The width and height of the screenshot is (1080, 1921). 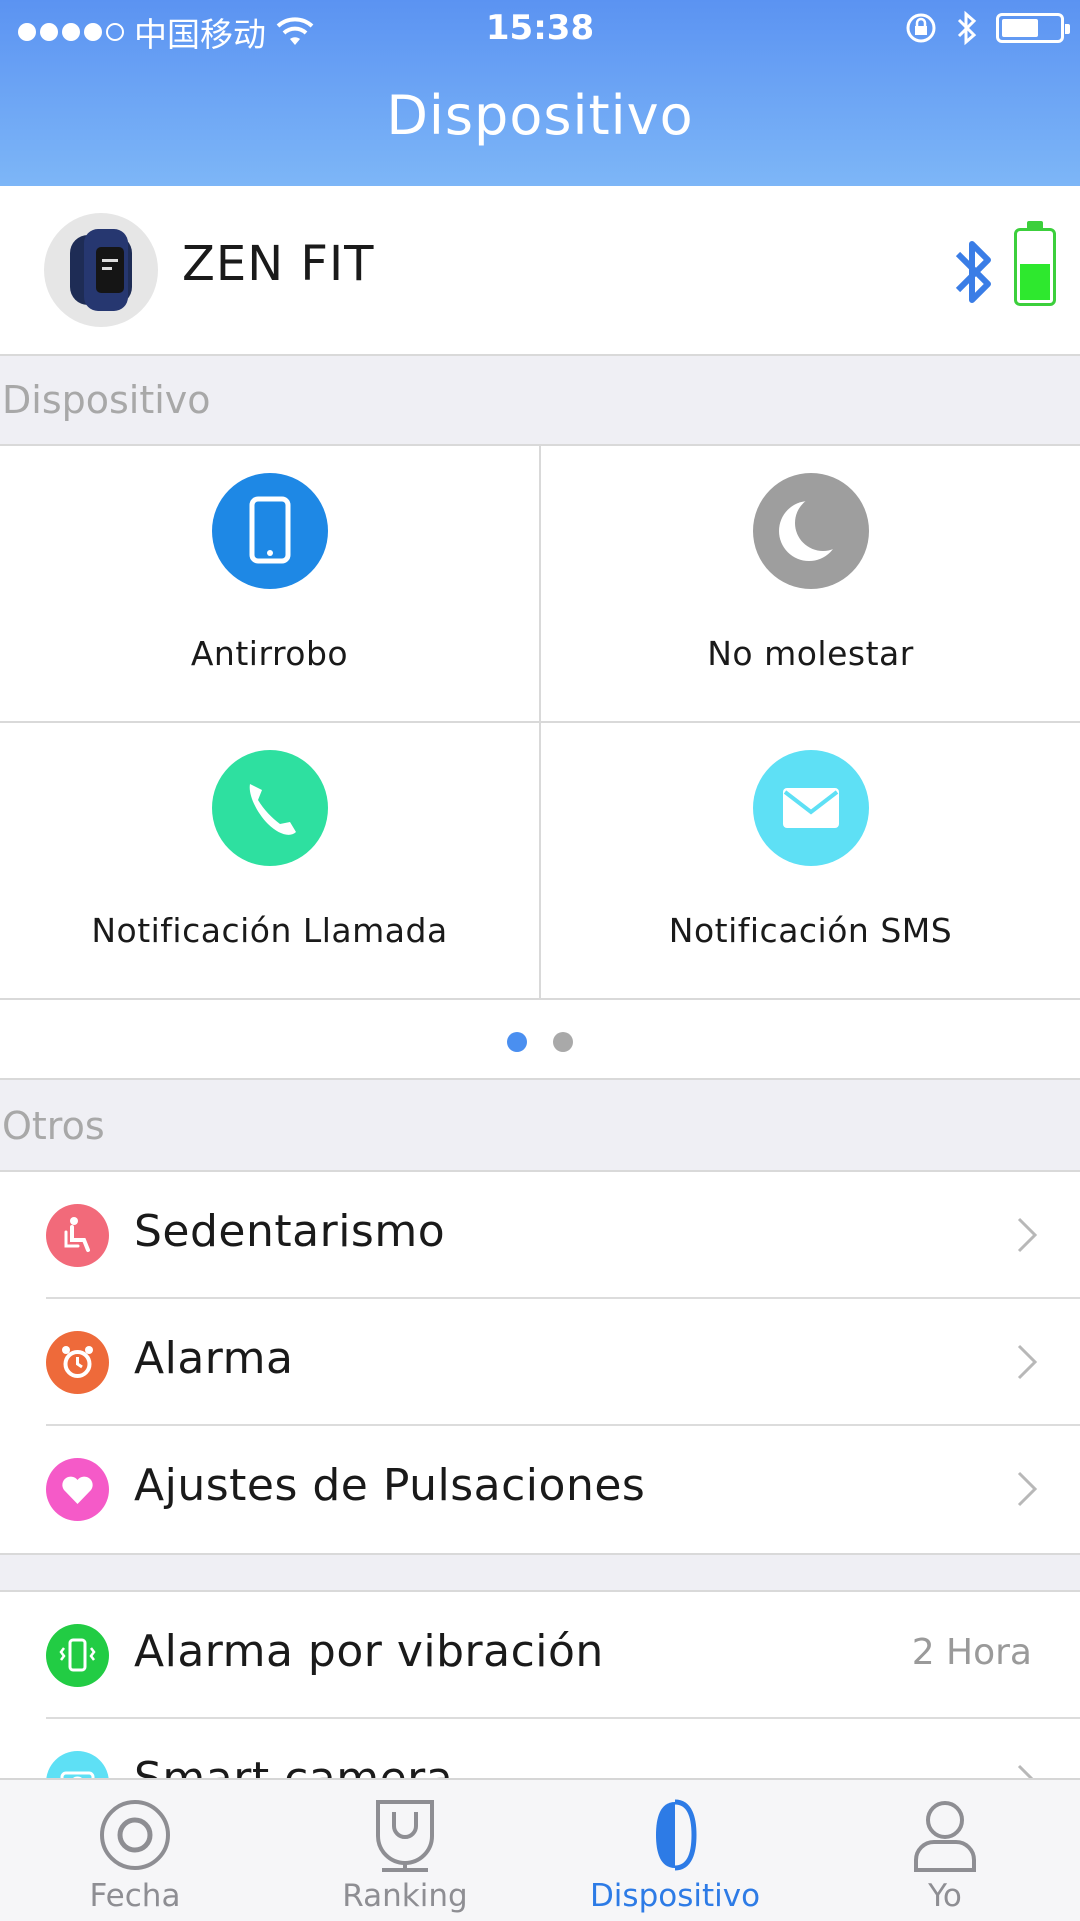 I want to click on page-dot, so click(x=563, y=1042).